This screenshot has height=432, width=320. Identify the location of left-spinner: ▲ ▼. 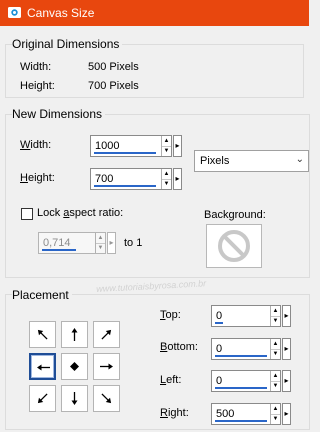
(275, 381).